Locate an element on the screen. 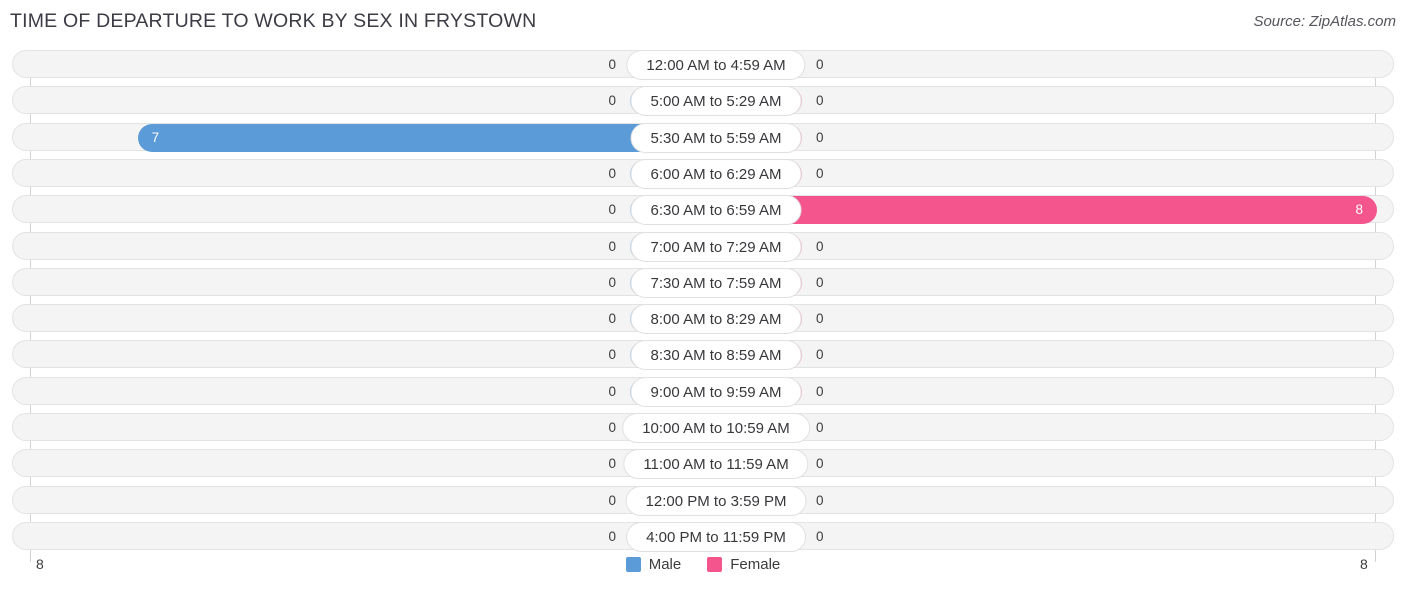 The image size is (1406, 595). bar-wrap: 0 0 5:00 AM to 5:29 AM is located at coordinates (709, 101).